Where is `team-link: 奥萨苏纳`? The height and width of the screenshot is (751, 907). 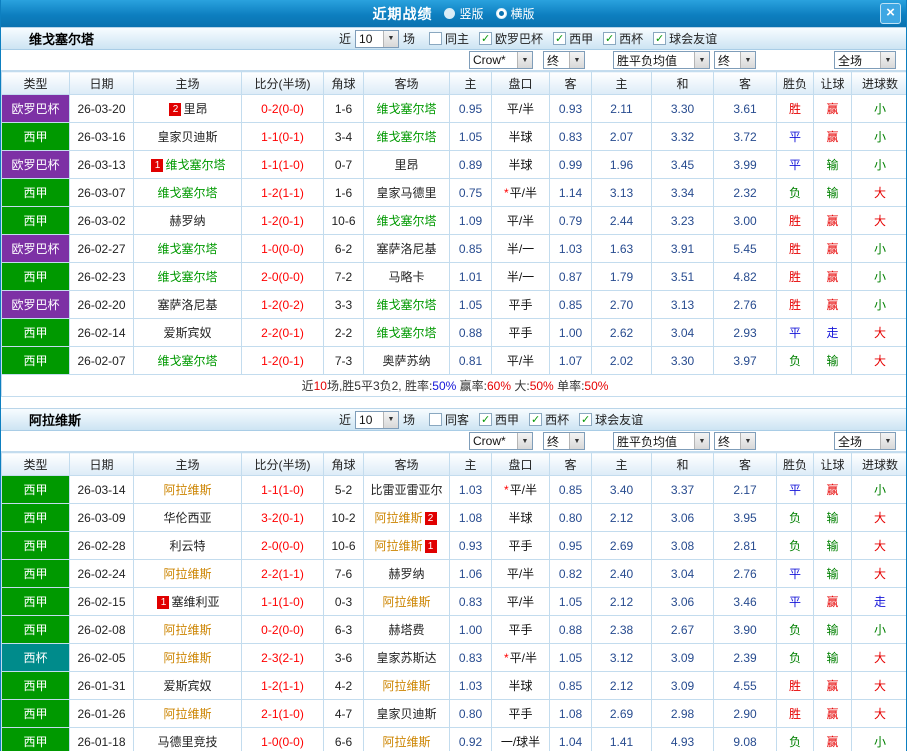 team-link: 奥萨苏纳 is located at coordinates (406, 361).